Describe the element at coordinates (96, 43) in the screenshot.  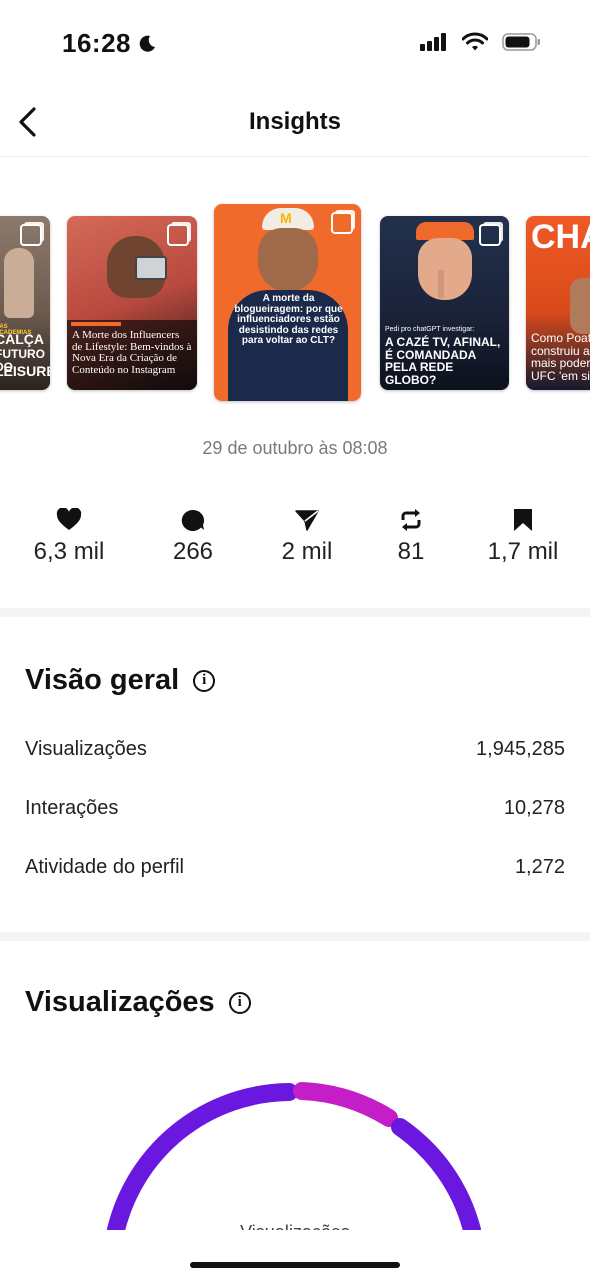
I see `status-time: 16:28` at that location.